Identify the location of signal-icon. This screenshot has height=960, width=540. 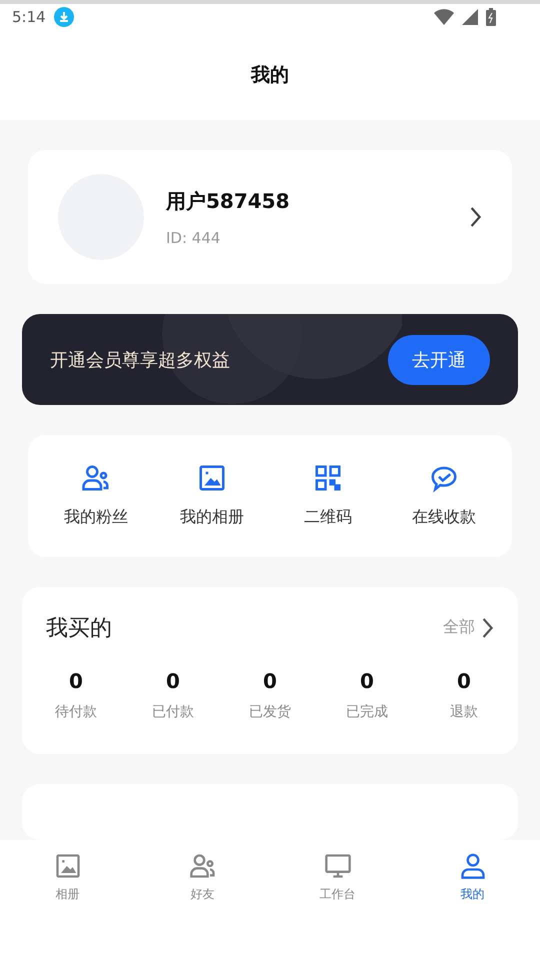
(470, 17).